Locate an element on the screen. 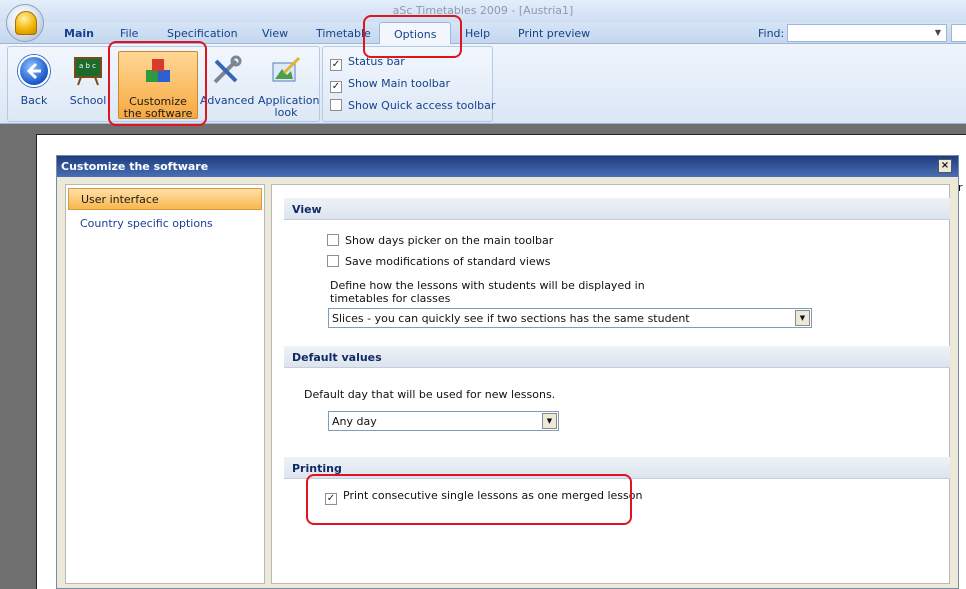 This screenshot has width=966, height=589. tab-timetable: Timetable is located at coordinates (343, 33).